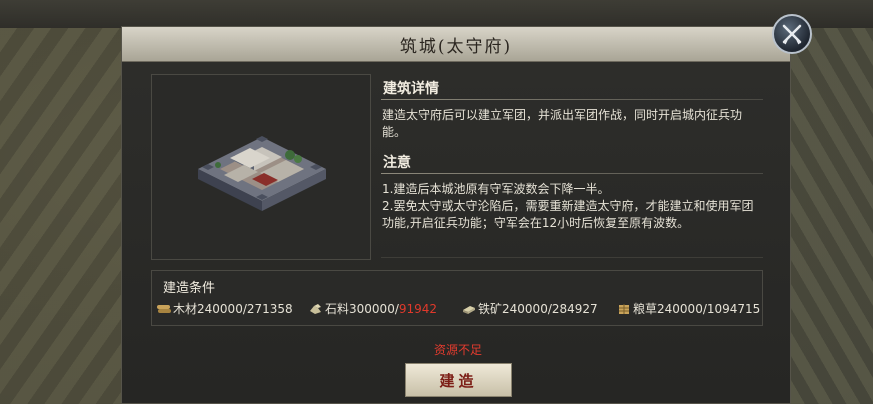 Image resolution: width=873 pixels, height=404 pixels. I want to click on stone-icon, so click(315, 308).